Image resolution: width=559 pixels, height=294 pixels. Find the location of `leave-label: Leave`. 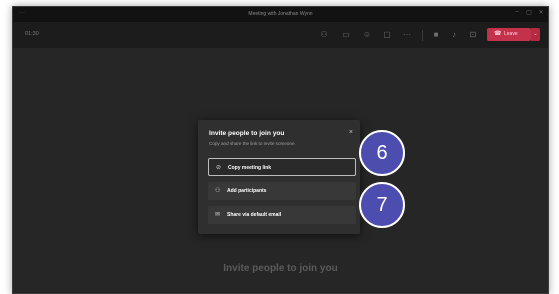

leave-label: Leave is located at coordinates (511, 34).